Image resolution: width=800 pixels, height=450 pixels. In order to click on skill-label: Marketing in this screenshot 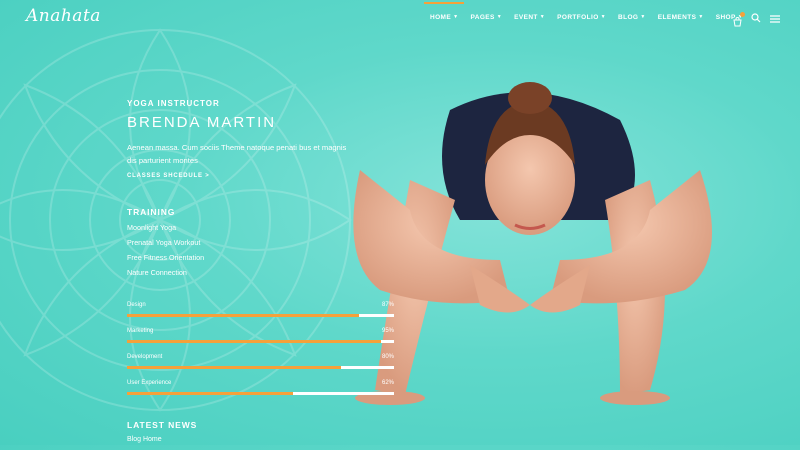, I will do `click(140, 331)`.